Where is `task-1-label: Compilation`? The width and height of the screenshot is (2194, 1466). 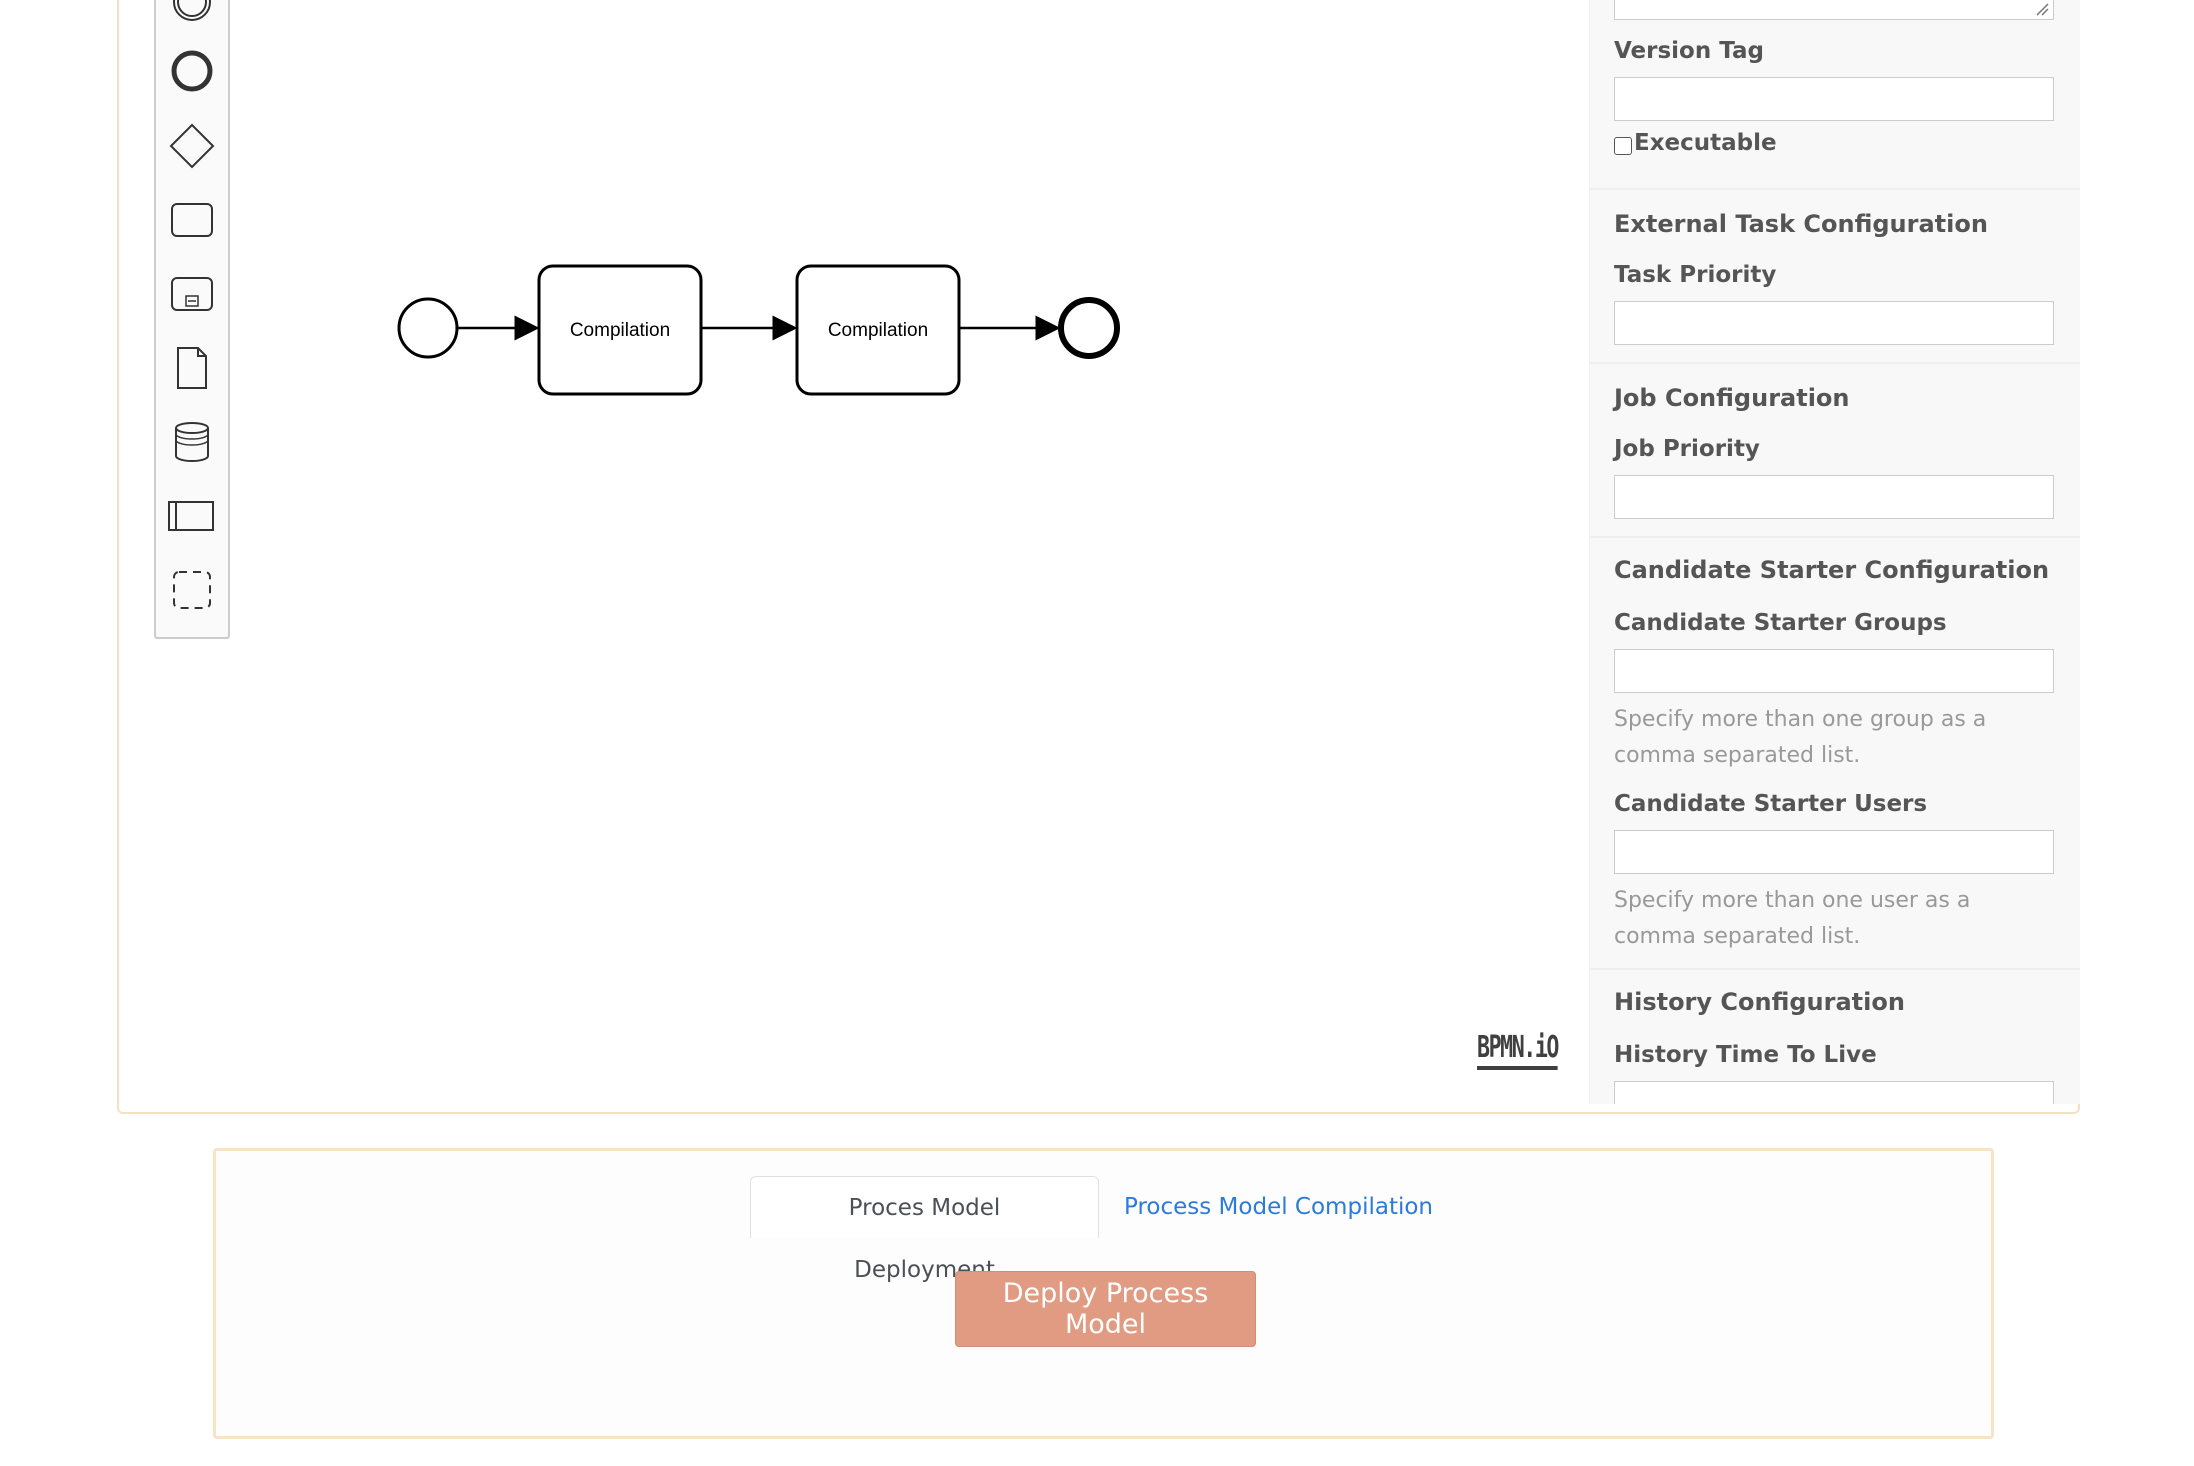 task-1-label: Compilation is located at coordinates (620, 330).